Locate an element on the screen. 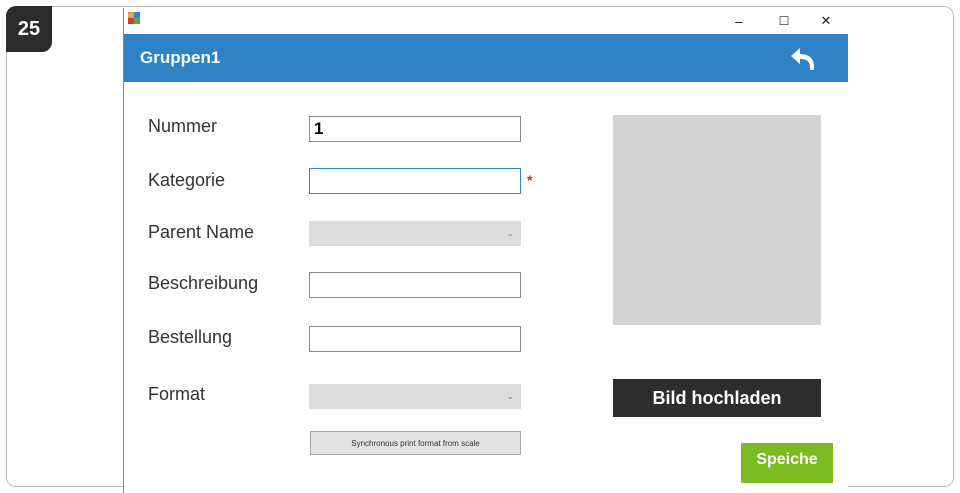 The width and height of the screenshot is (960, 493). upload-image-button: Bild hochladen is located at coordinates (717, 398).